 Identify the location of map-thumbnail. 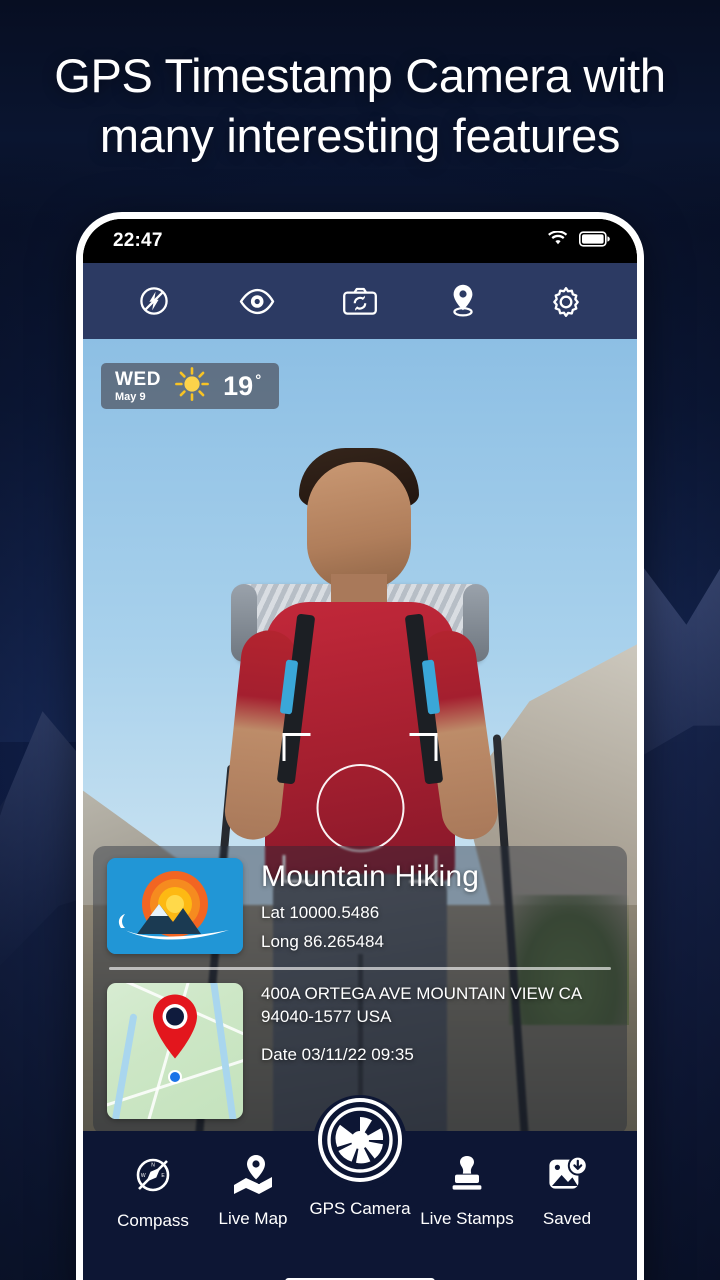
(175, 1051).